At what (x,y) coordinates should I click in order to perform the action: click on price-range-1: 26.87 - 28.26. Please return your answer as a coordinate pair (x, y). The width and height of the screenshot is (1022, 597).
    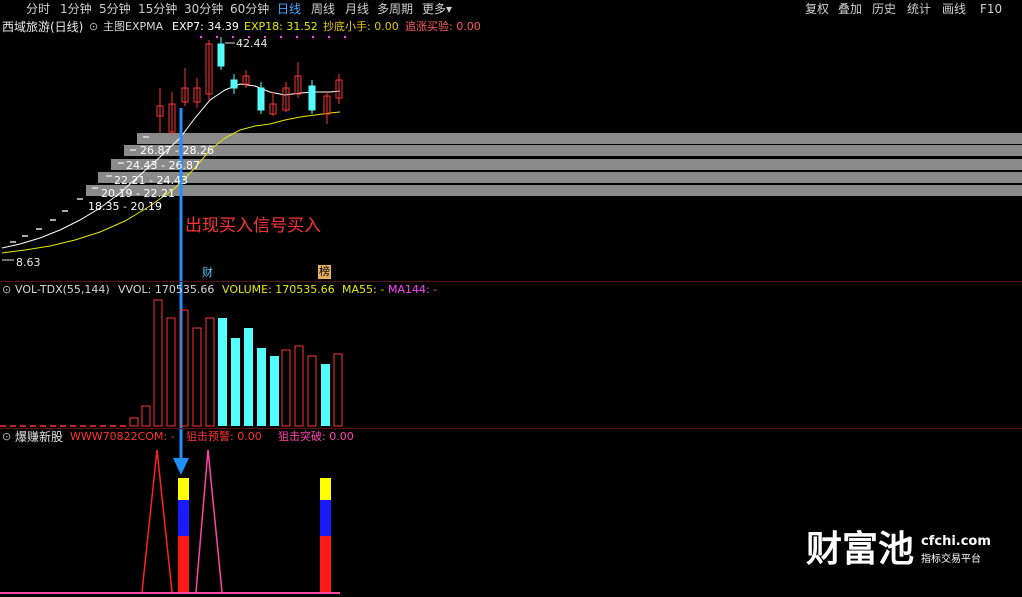
    Looking at the image, I should click on (177, 150).